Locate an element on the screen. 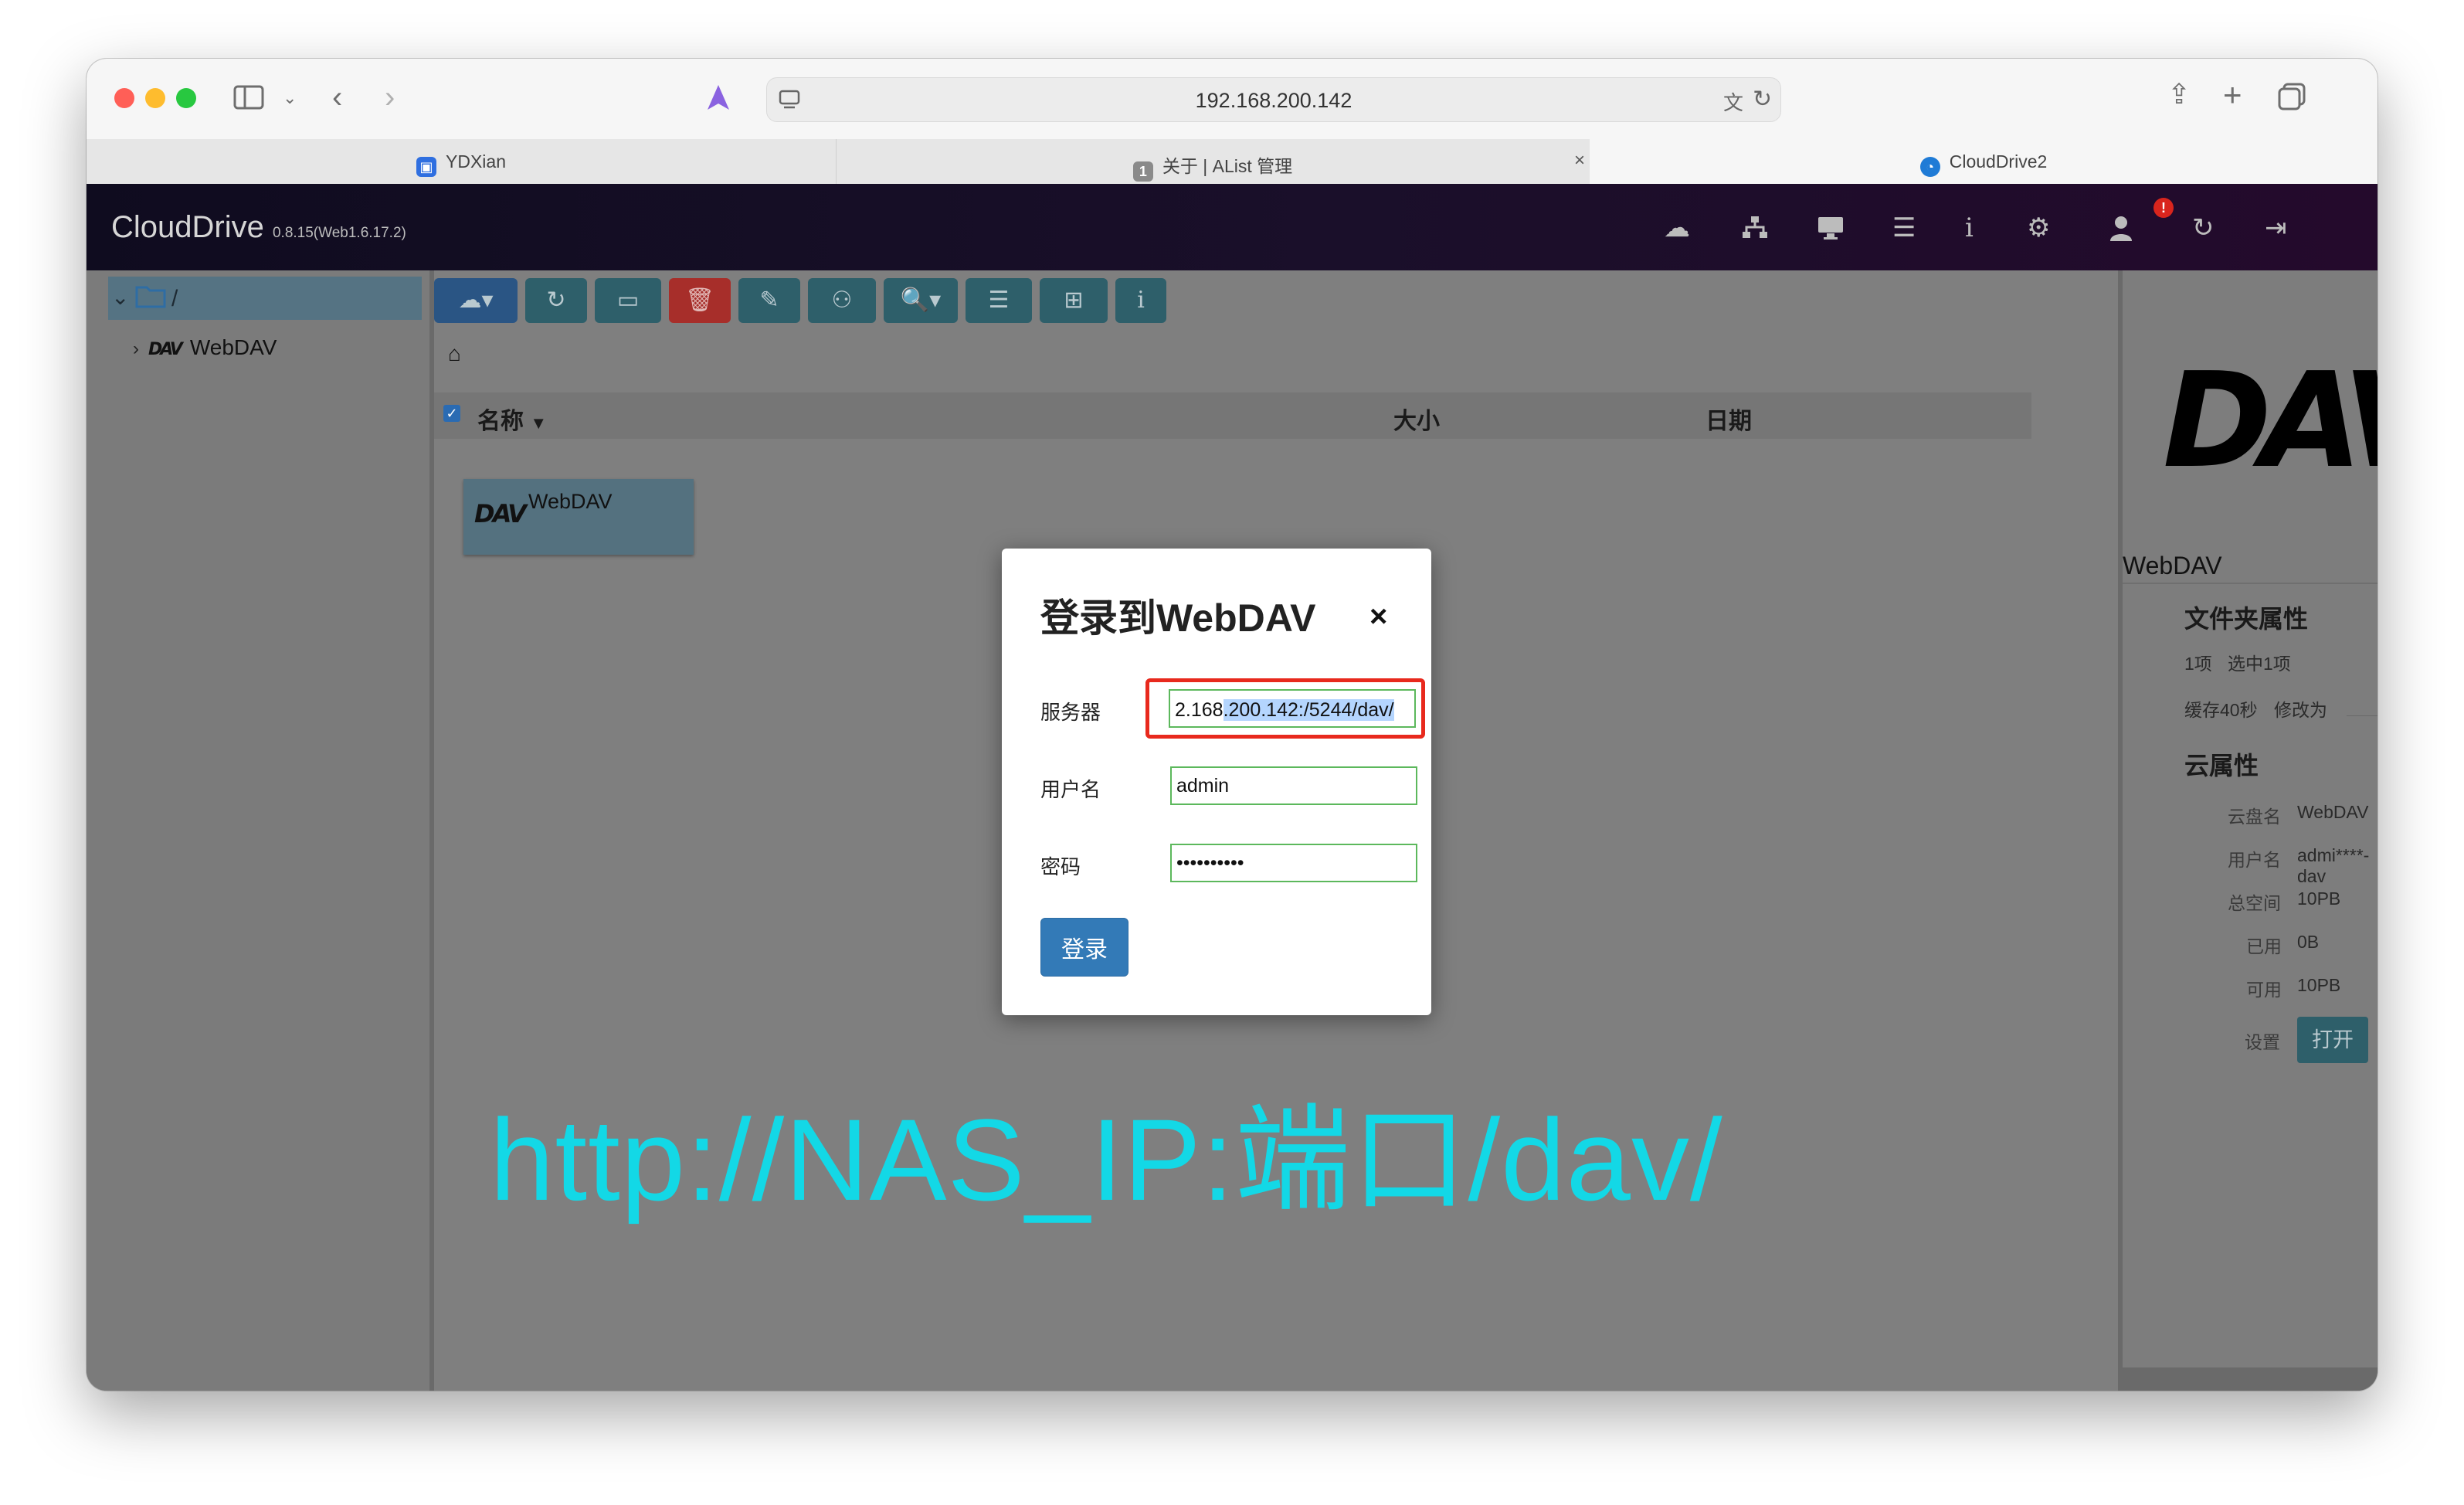 Image resolution: width=2464 pixels, height=1505 pixels. selected-count: 选中1项 is located at coordinates (2259, 664).